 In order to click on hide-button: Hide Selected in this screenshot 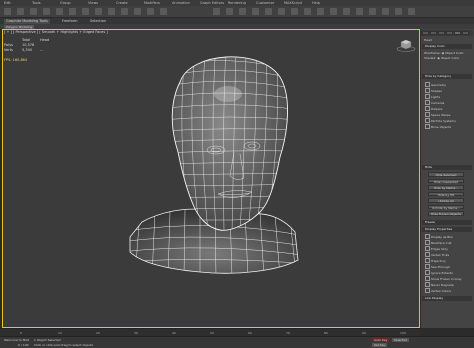, I will do `click(446, 174)`.